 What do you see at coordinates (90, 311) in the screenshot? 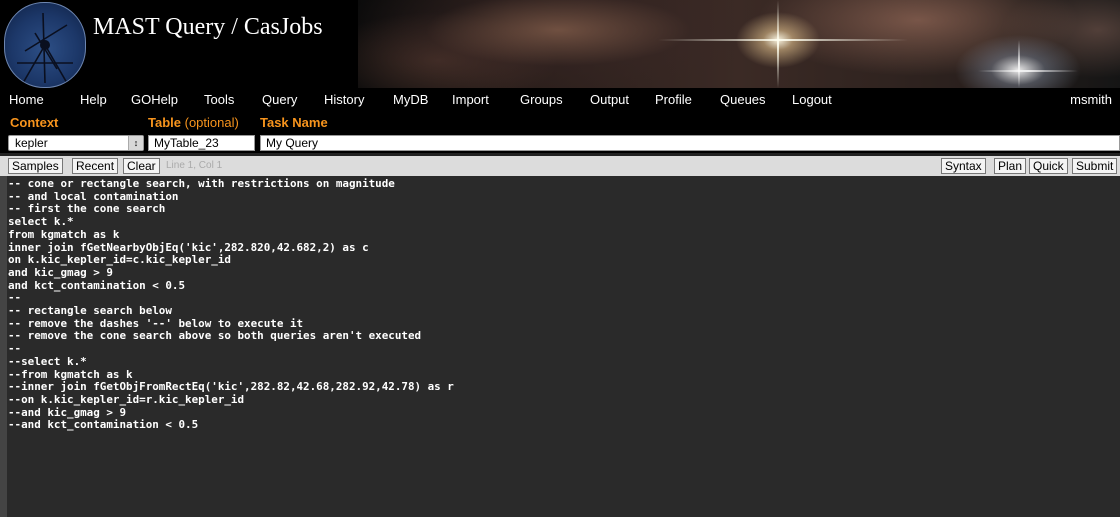
I see `code-line: -- rectangle search below` at bounding box center [90, 311].